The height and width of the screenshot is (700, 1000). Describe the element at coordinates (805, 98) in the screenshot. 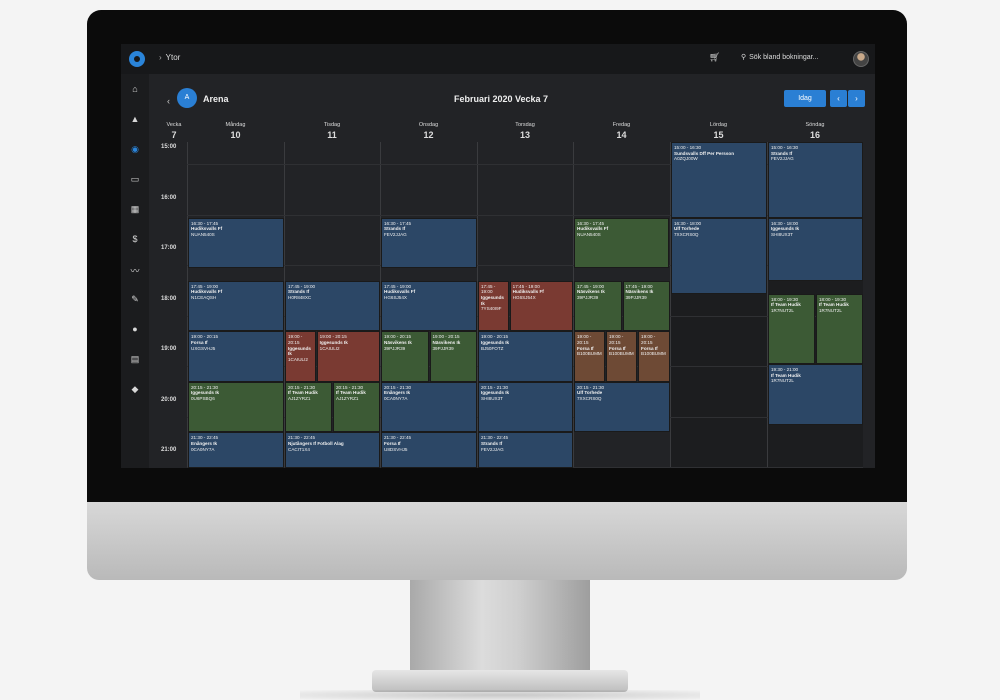

I see `today-button: Idag` at that location.